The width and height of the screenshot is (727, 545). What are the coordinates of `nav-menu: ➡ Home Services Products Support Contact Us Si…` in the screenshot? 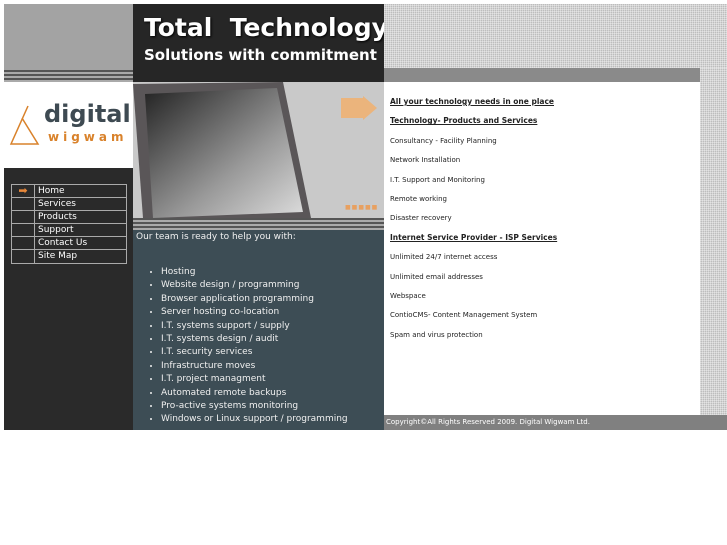 It's located at (69, 224).